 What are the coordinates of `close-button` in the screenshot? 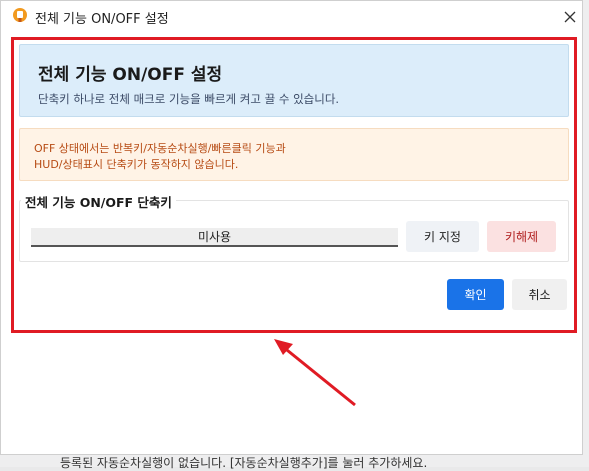 It's located at (570, 17).